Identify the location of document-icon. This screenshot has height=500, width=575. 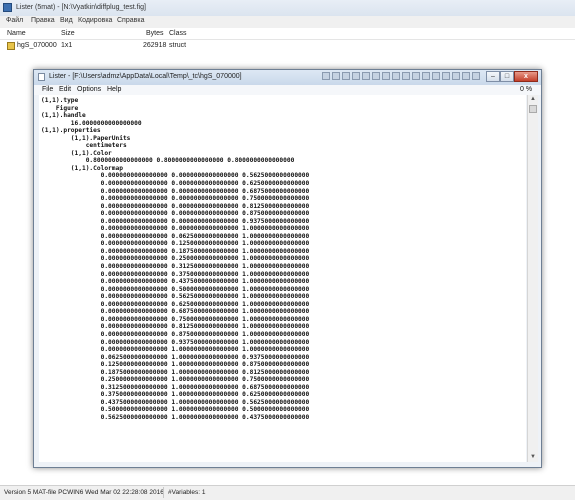
(41, 77).